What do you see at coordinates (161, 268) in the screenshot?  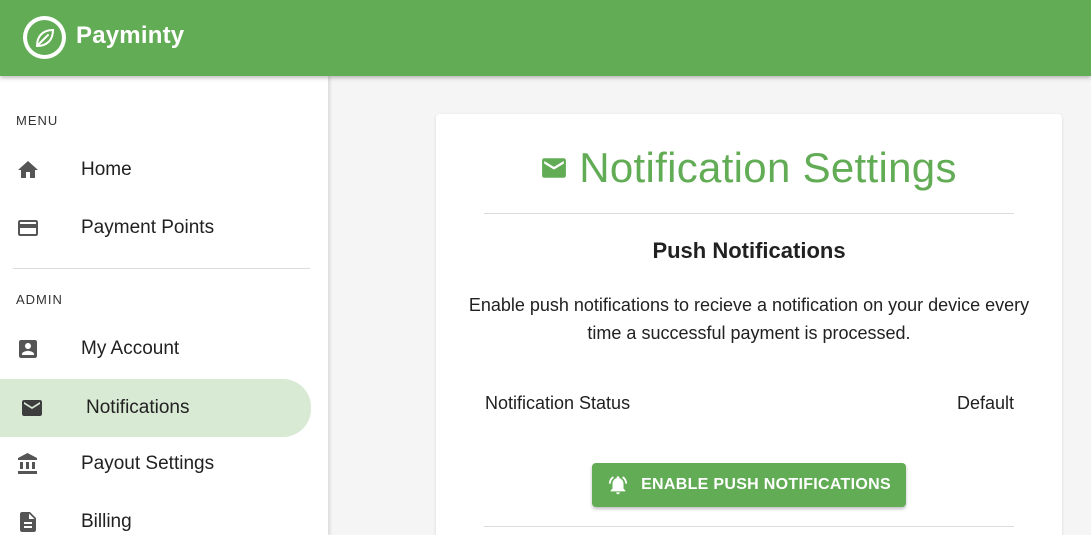 I see `sidebar-divider` at bounding box center [161, 268].